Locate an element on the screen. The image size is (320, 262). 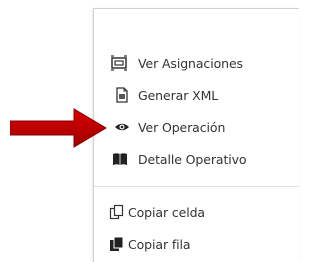
menu-item-detalle-operativo: Detalle Operativo is located at coordinates (196, 159).